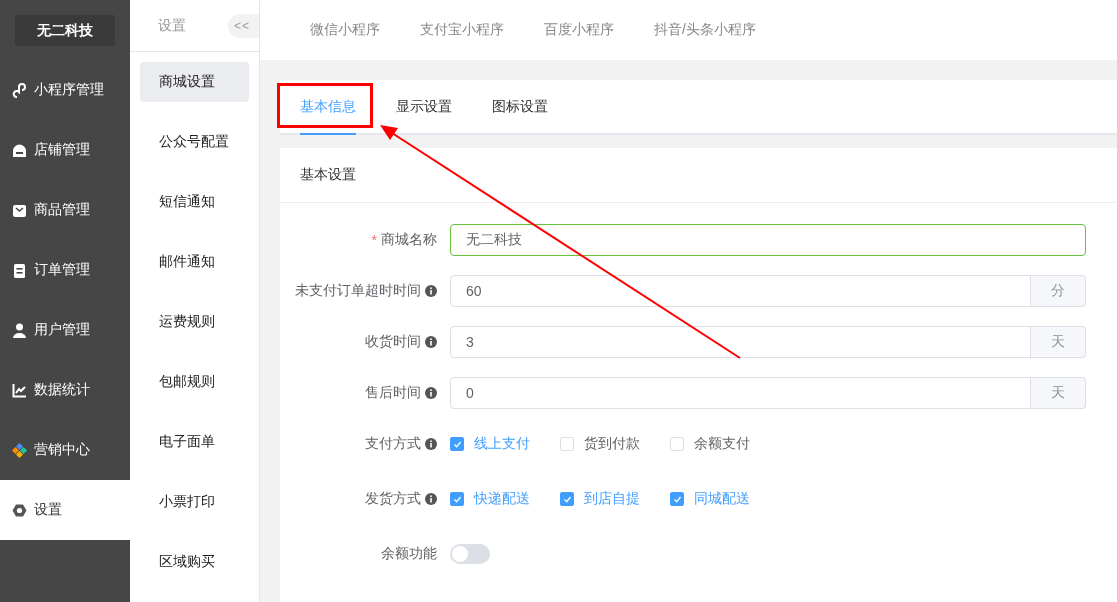 This screenshot has height=602, width=1117. I want to click on sidebar-item: 订单管理, so click(65, 270).